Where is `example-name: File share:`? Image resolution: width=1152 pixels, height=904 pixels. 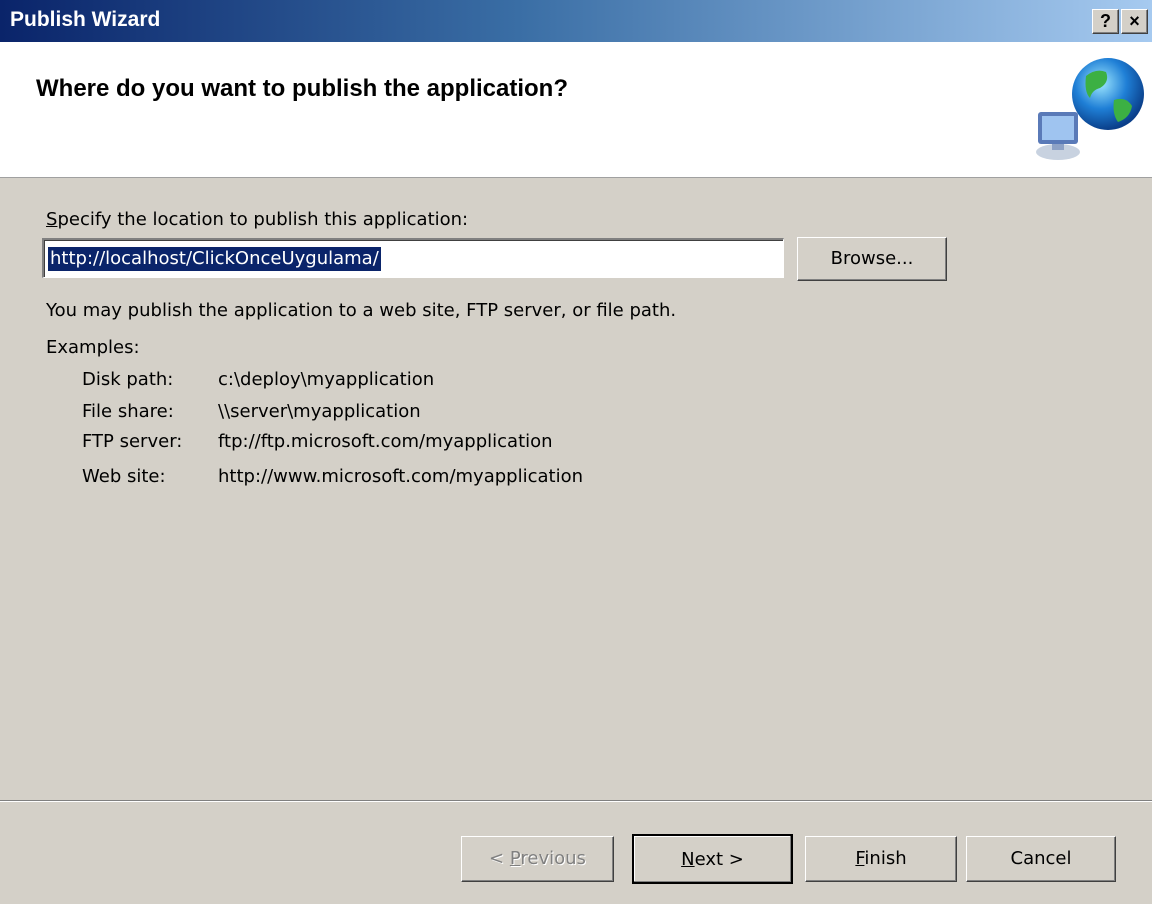
example-name: File share: is located at coordinates (128, 411).